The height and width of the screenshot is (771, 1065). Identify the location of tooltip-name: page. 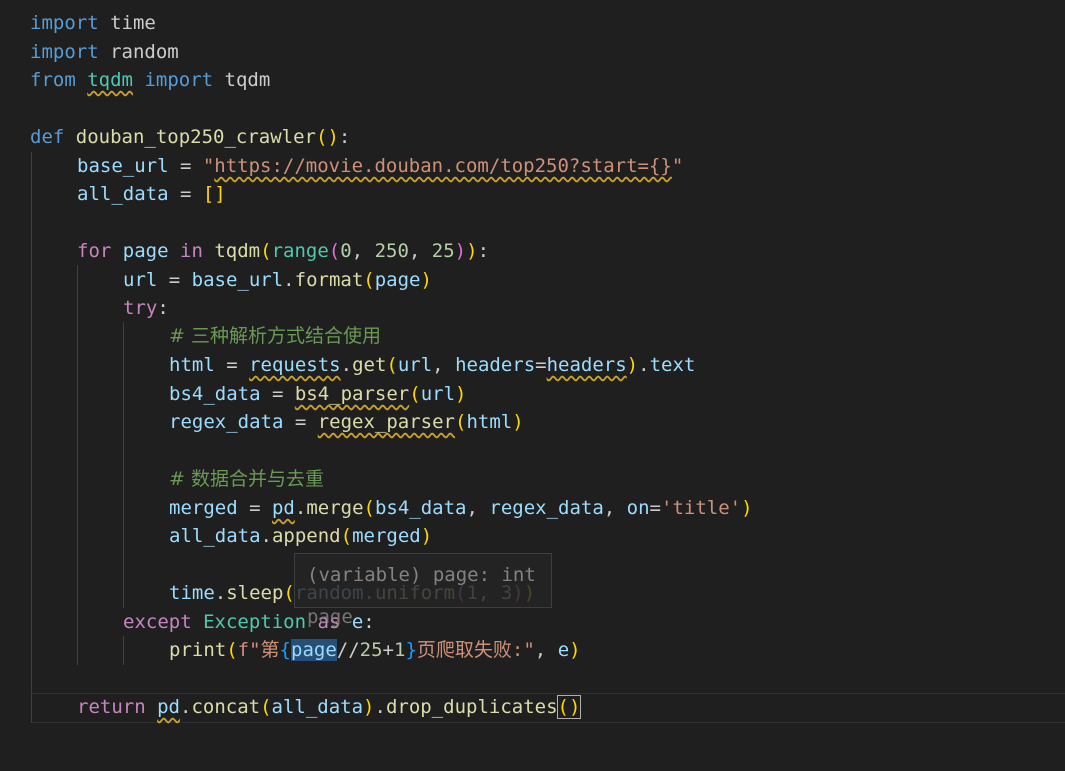
(330, 617).